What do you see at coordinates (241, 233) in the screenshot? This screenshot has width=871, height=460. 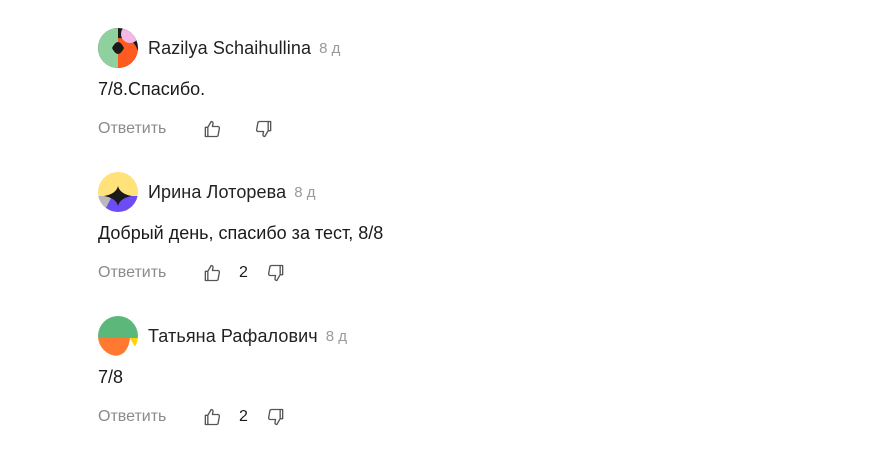 I see `comment-text: Добрый день, спасибо за тест, 8/8` at bounding box center [241, 233].